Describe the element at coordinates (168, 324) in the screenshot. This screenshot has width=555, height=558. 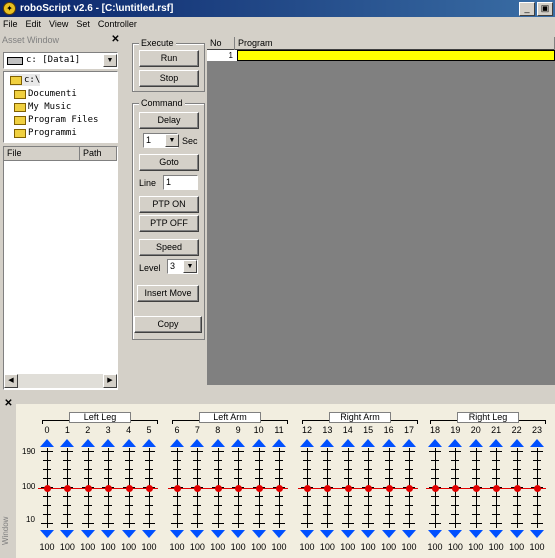
I see `copy-button: Copy` at that location.